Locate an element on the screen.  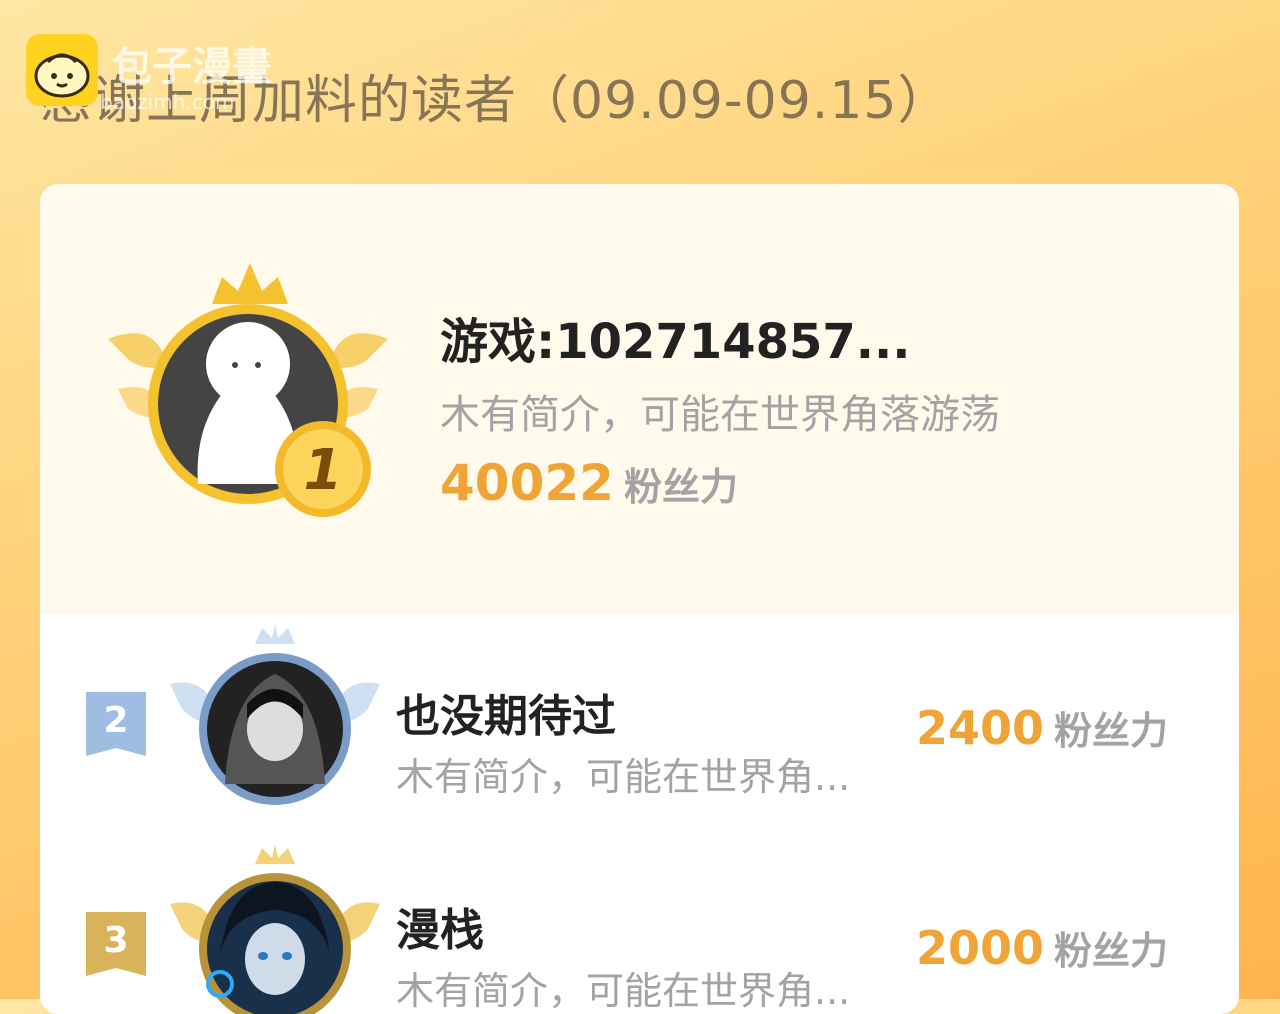
first-place-desc: 木有简介，可能在世界角落游荡 is located at coordinates (720, 415).